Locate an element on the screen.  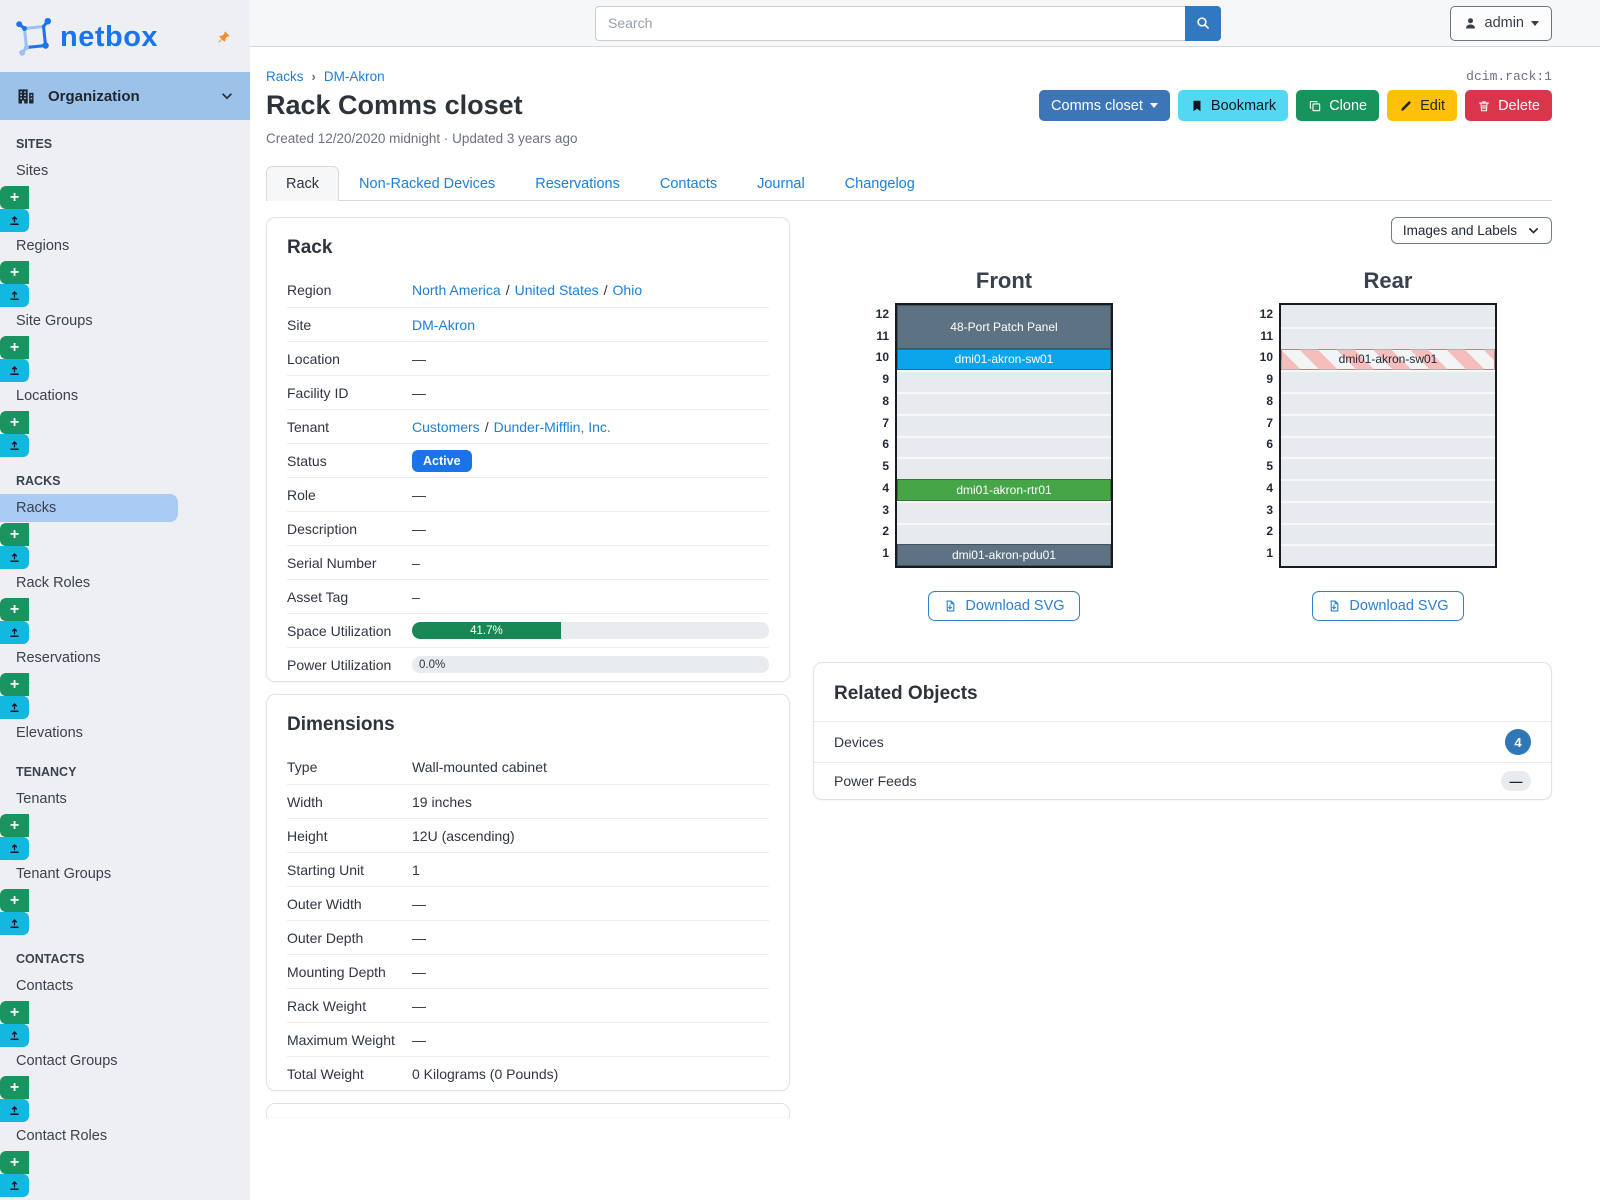
rack-device: dmi01-akron-pdu01 is located at coordinates (1004, 555).